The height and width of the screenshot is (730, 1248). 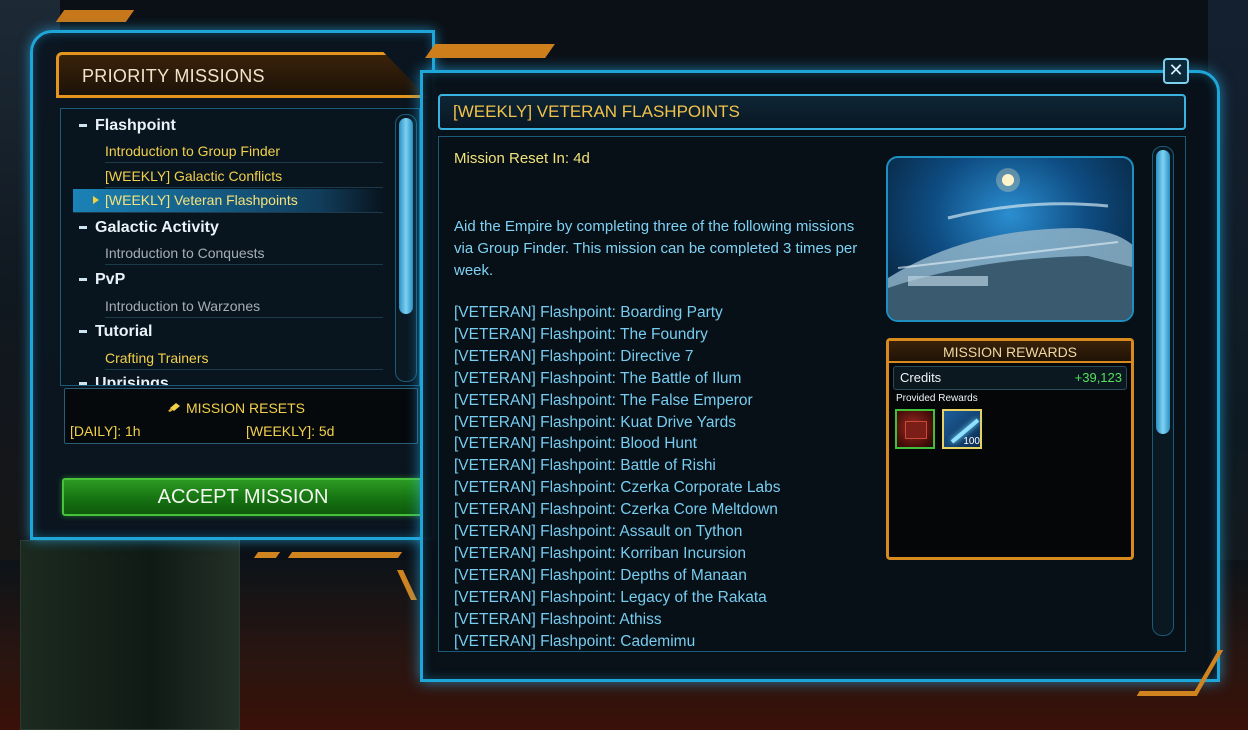 What do you see at coordinates (1010, 244) in the screenshot?
I see `starship-illustration` at bounding box center [1010, 244].